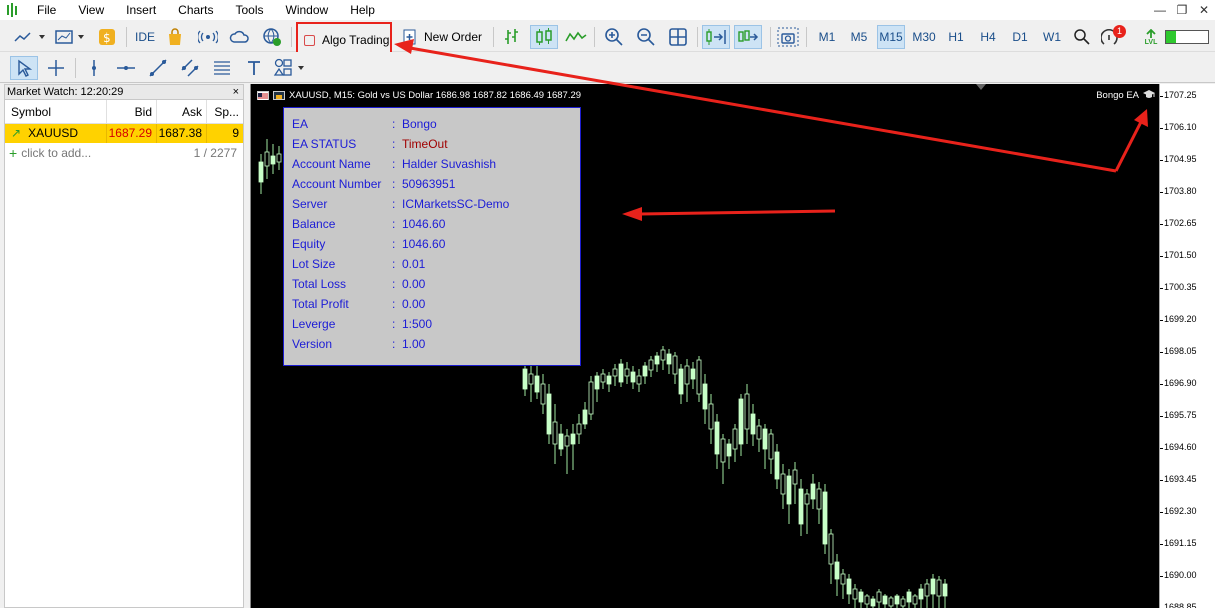 The image size is (1215, 608). I want to click on timeframe-m30: M30, so click(924, 37).